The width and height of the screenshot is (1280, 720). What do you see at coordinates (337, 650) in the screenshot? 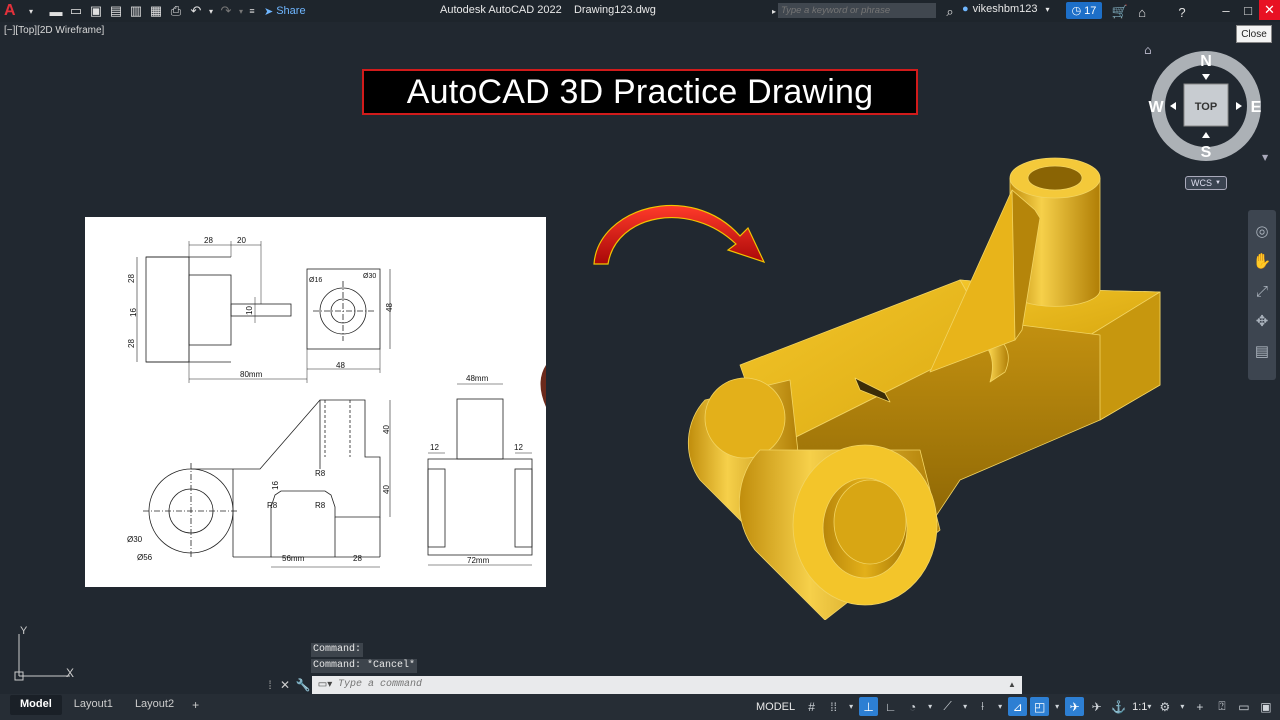
I see `command-history-line: Command:` at bounding box center [337, 650].